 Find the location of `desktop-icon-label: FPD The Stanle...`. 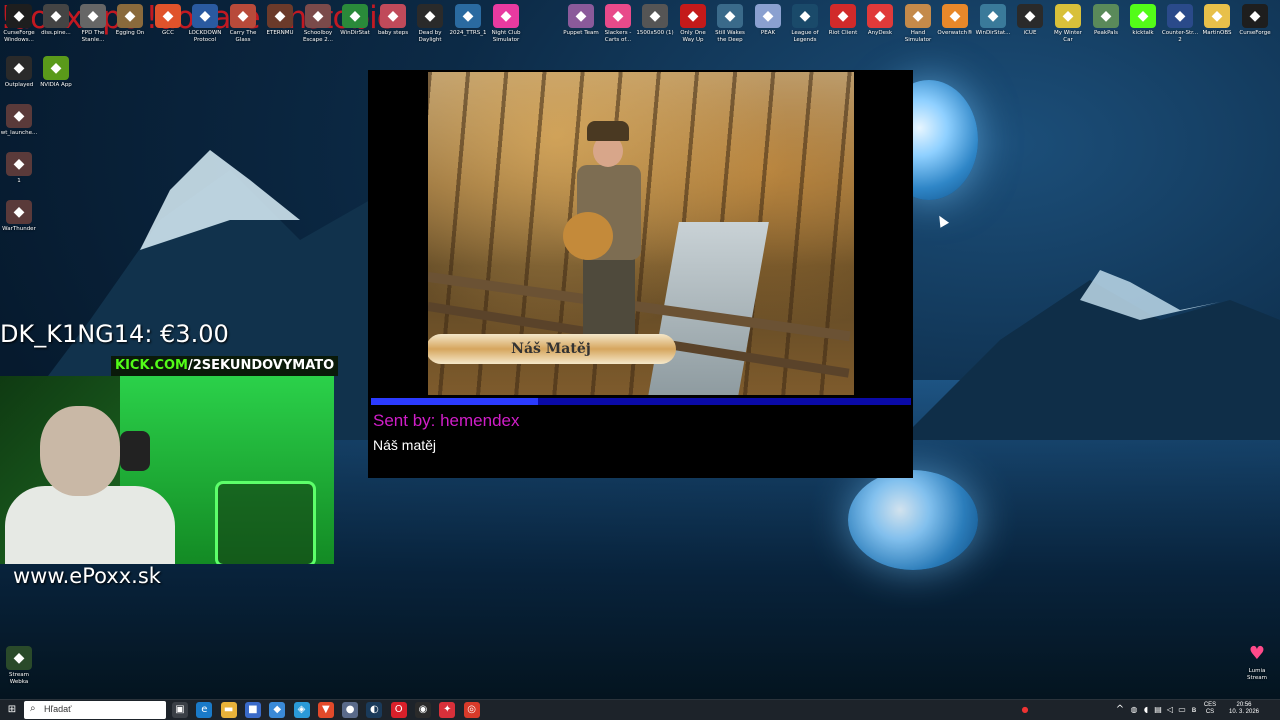

desktop-icon-label: FPD The Stanle... is located at coordinates (93, 36).